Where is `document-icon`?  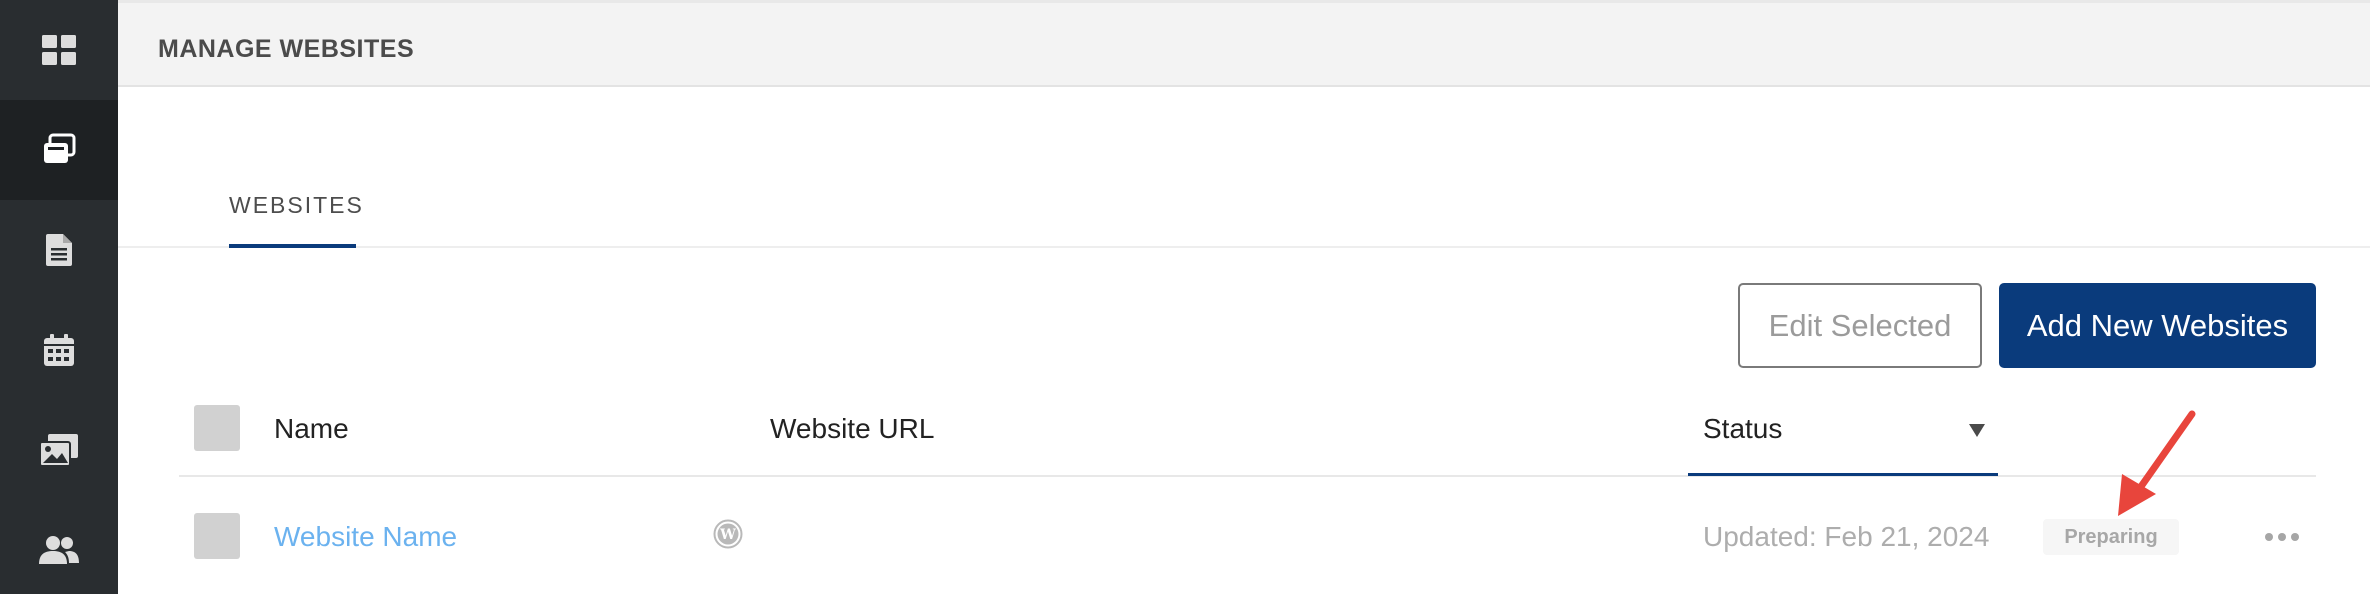
document-icon is located at coordinates (59, 250).